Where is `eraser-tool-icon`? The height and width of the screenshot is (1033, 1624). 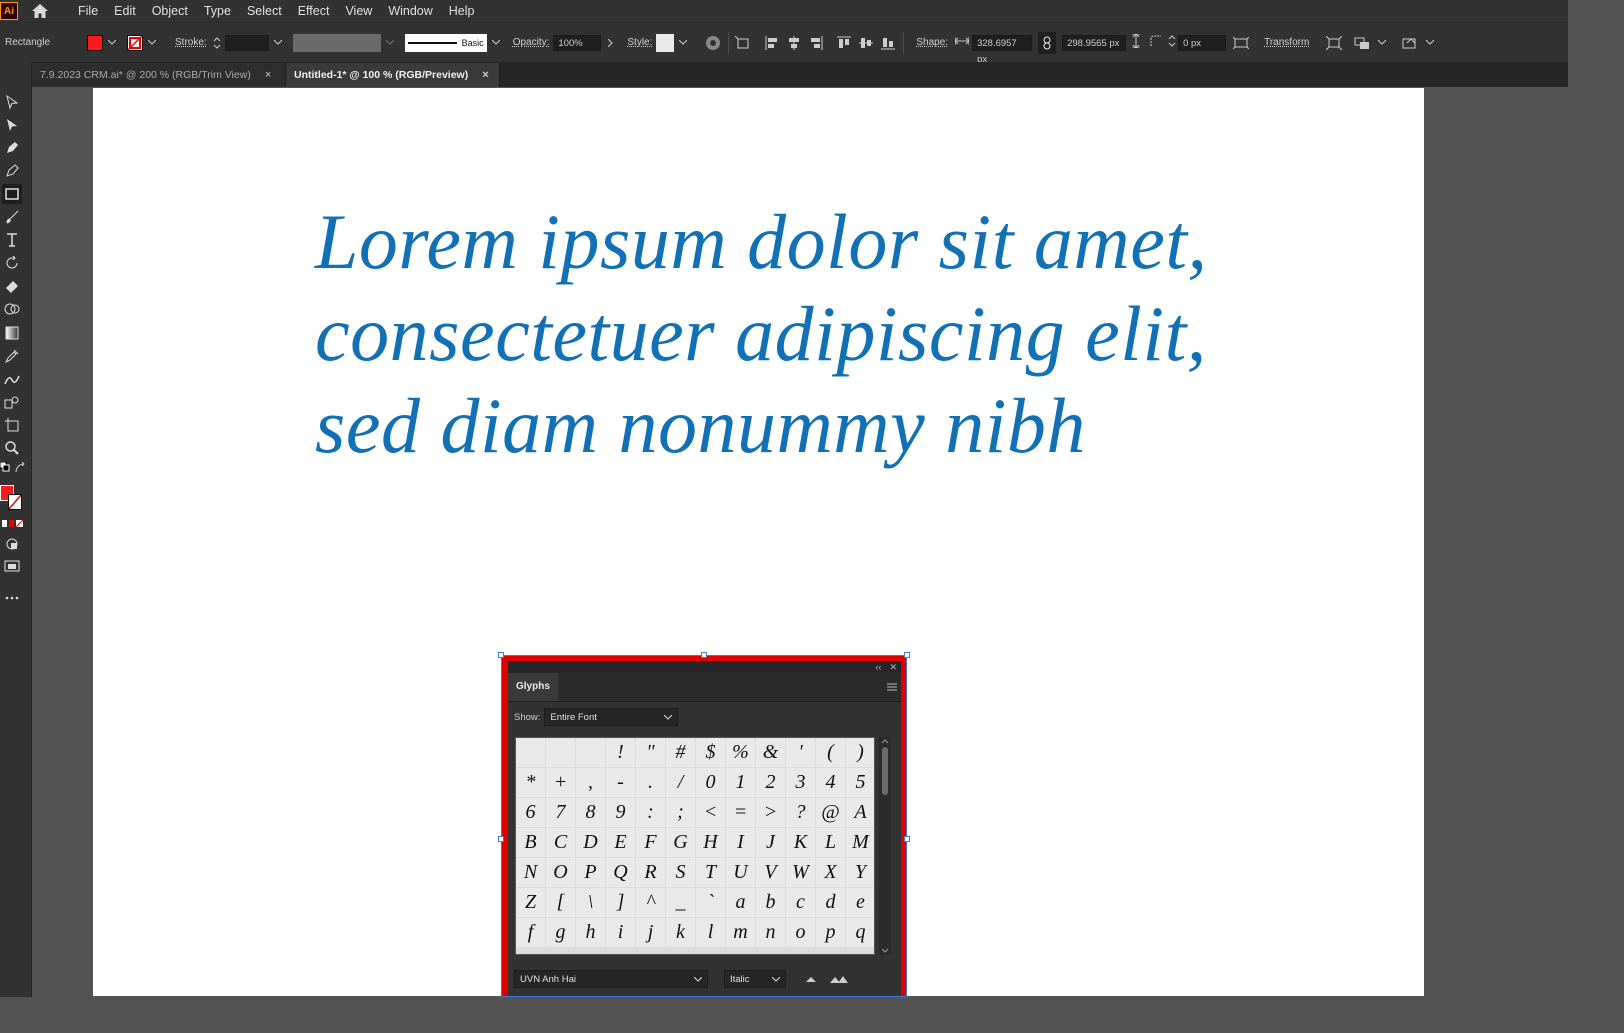
eraser-tool-icon is located at coordinates (12, 286).